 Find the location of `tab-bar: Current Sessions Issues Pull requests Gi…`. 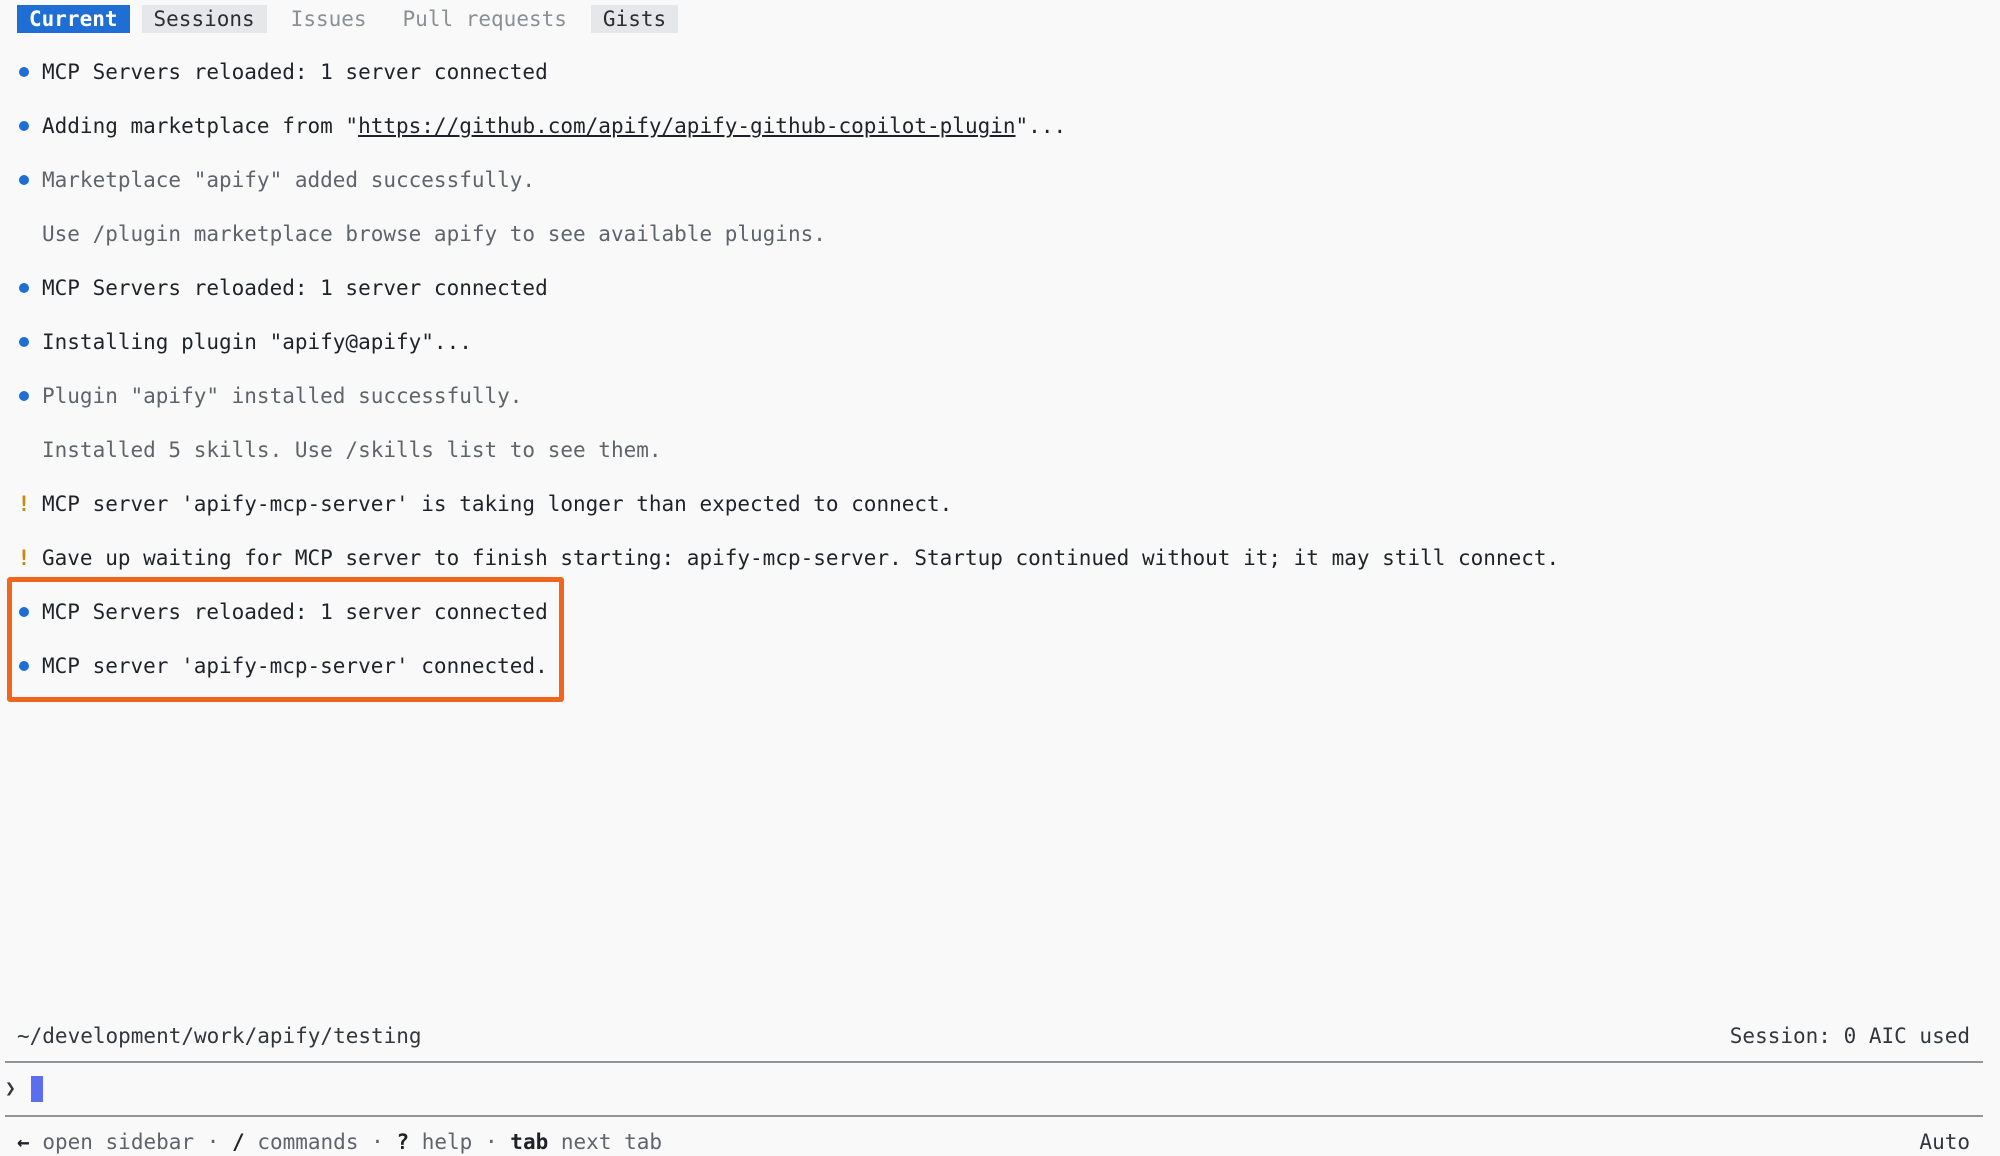

tab-bar: Current Sessions Issues Pull requests Gi… is located at coordinates (348, 19).